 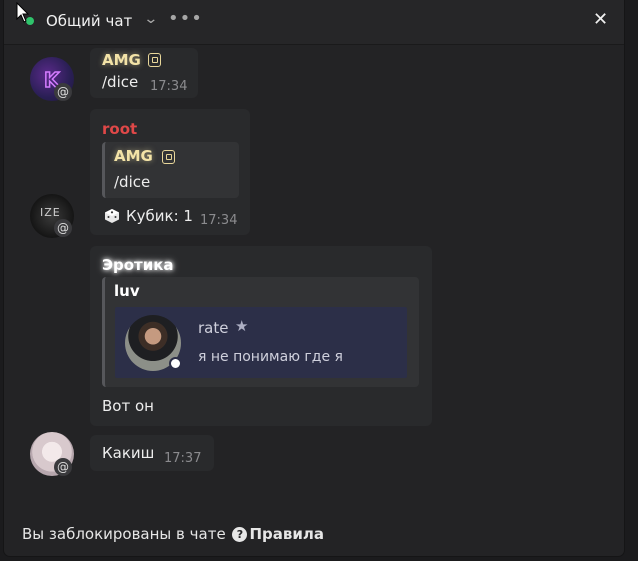 What do you see at coordinates (23, 12) in the screenshot?
I see `mouse-cursor-icon` at bounding box center [23, 12].